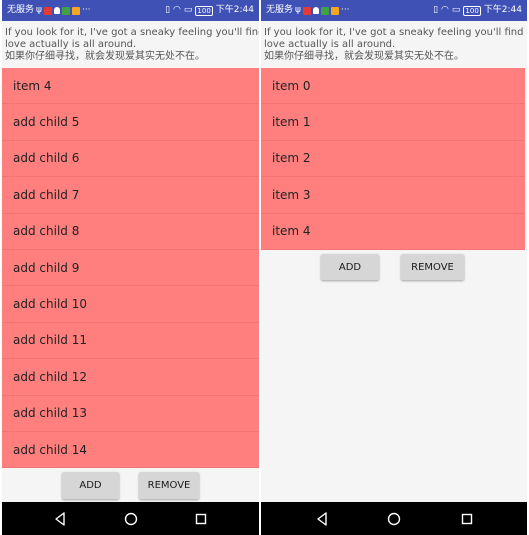 The height and width of the screenshot is (535, 529). I want to click on list-item: item 1, so click(393, 122).